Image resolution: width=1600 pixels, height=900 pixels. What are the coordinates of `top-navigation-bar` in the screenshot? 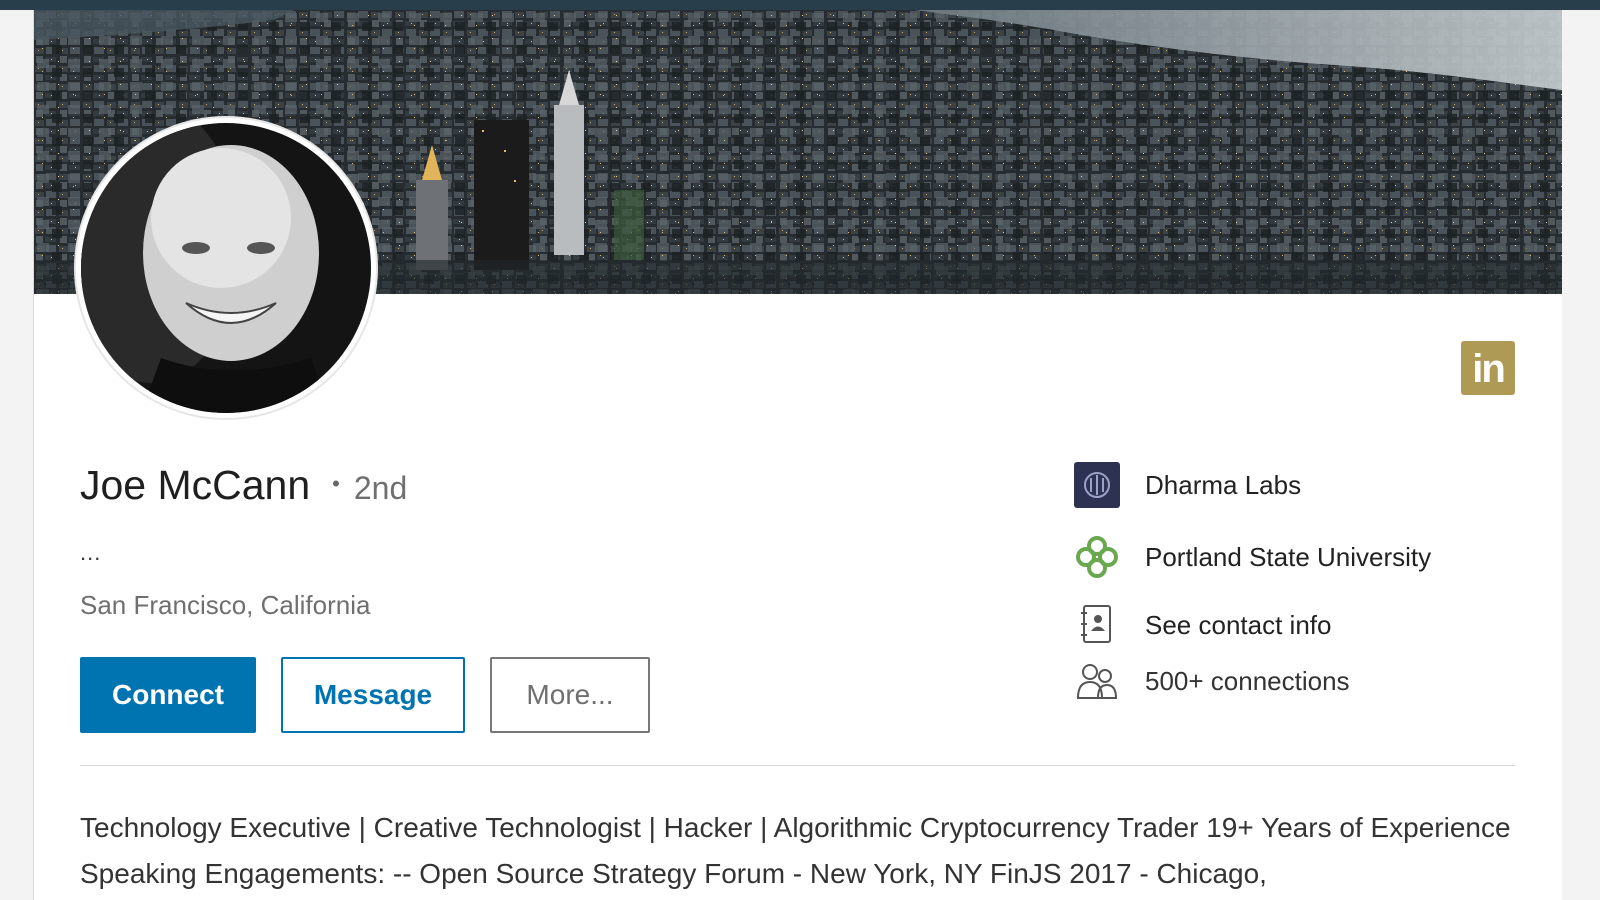 It's located at (800, 5).